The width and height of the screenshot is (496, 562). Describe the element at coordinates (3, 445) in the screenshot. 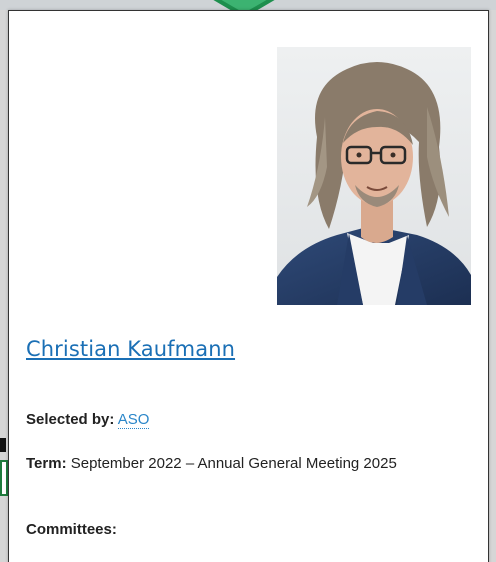

I see `background-glyph` at that location.